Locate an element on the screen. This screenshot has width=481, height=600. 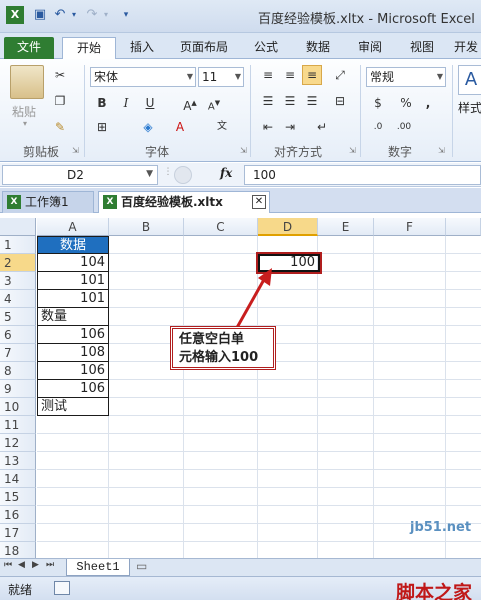
decrease-indent-icon: ⇤ is located at coordinates (268, 127).